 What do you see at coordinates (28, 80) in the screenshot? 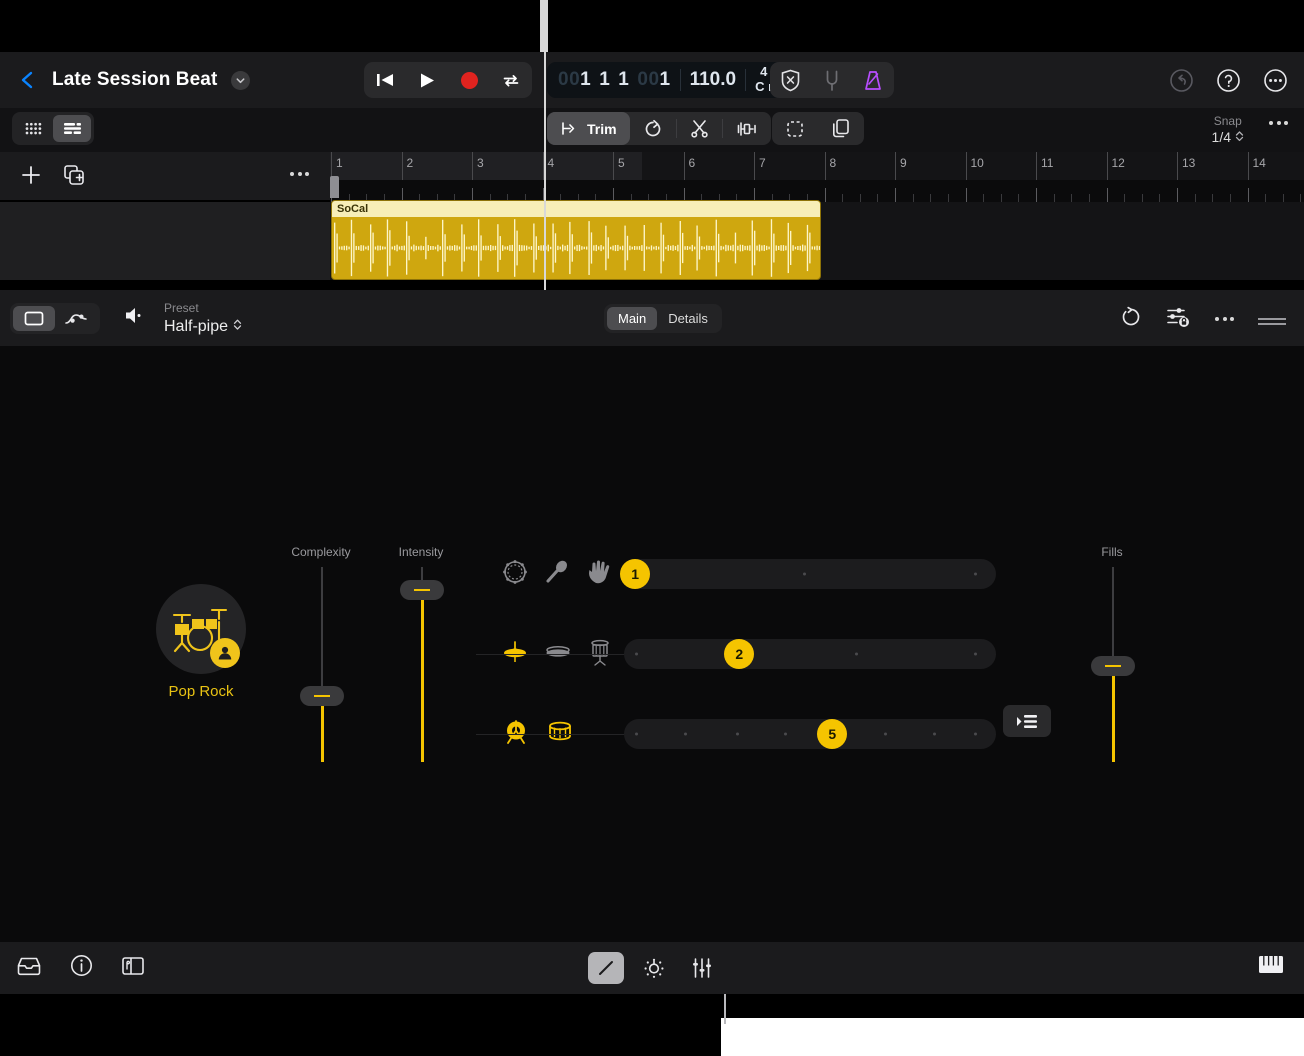
I see `back-chevron-icon` at bounding box center [28, 80].